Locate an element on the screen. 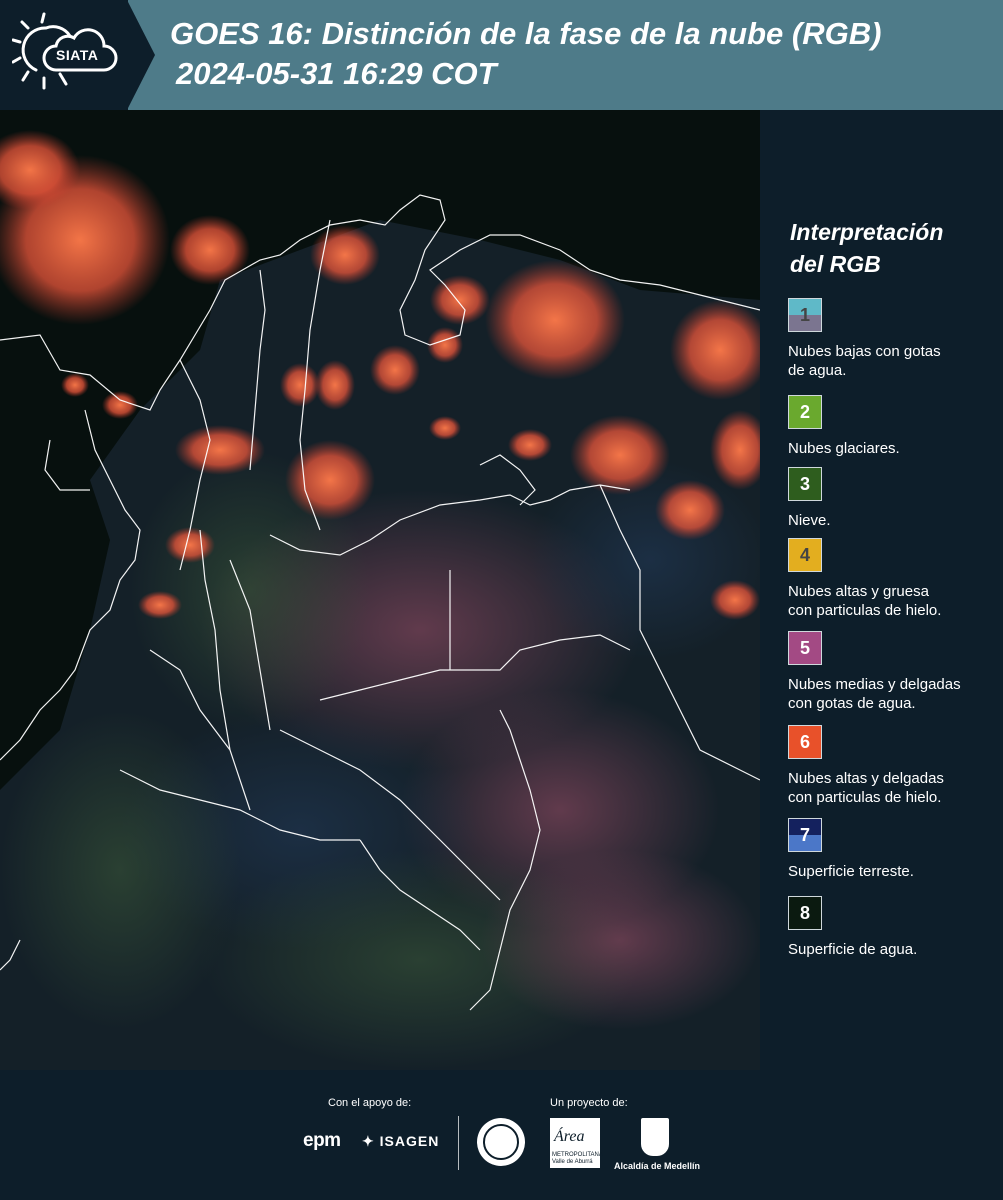 The image size is (1003, 1200). header-chevron is located at coordinates (141, 55).